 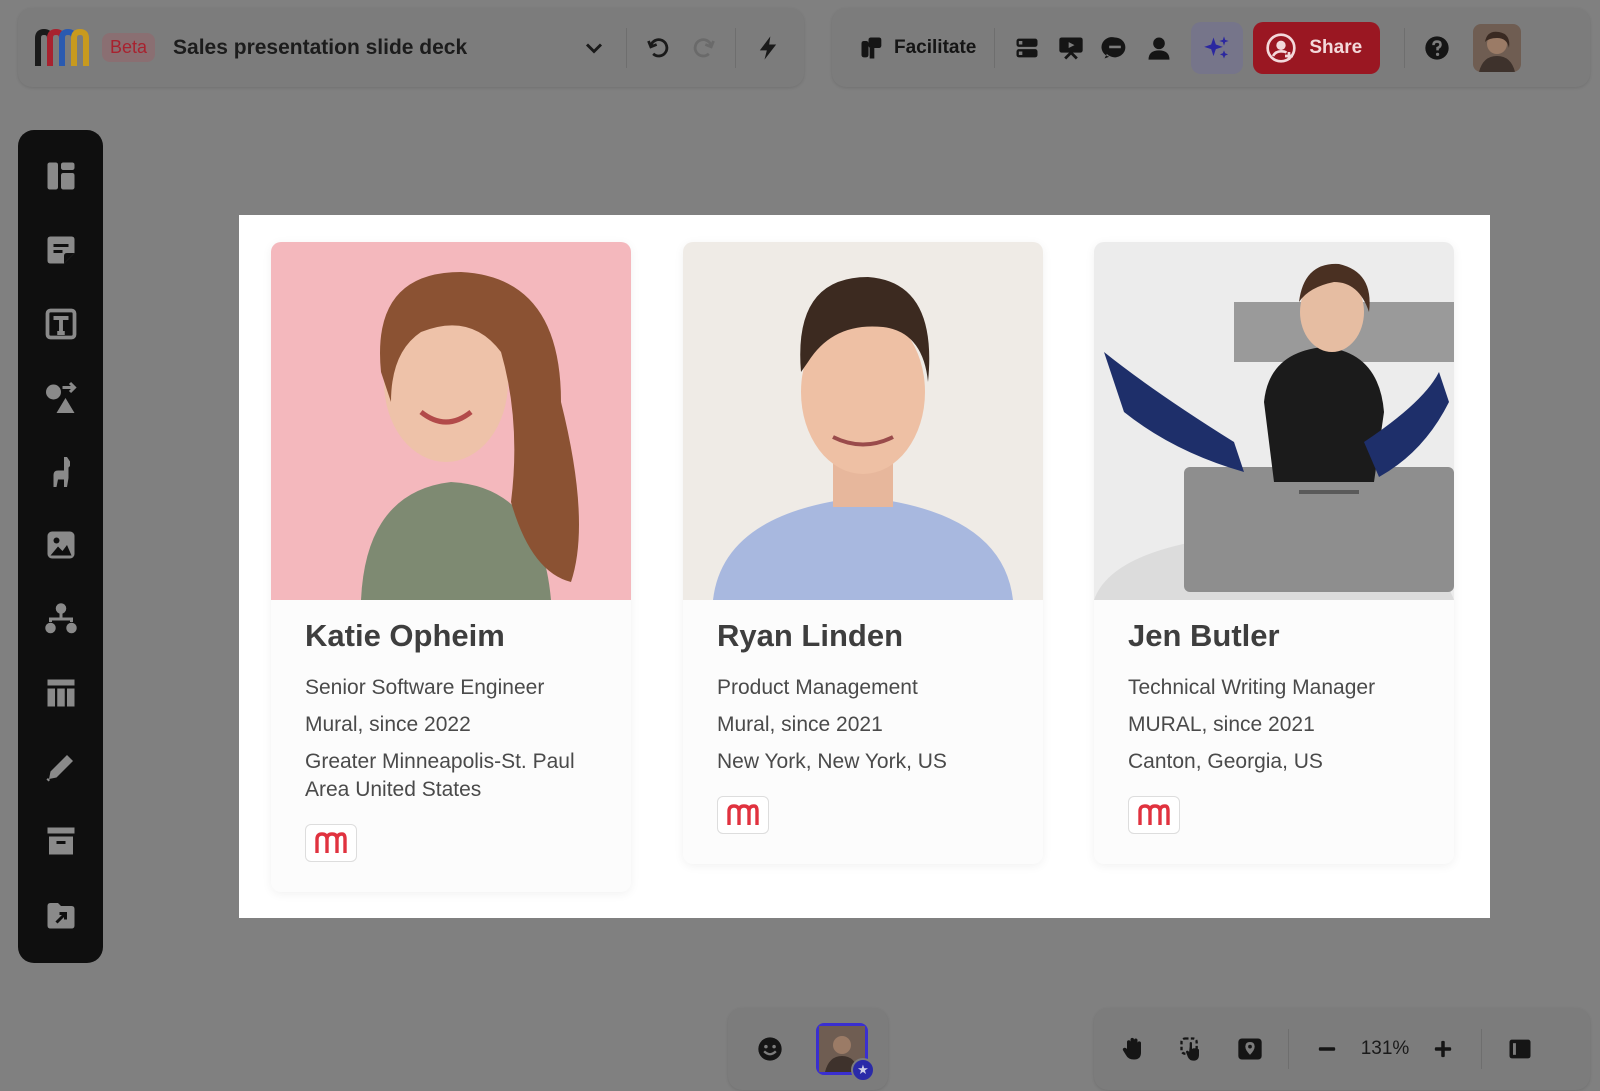 What do you see at coordinates (800, 724) in the screenshot?
I see `profile-company: Mural, since 2021` at bounding box center [800, 724].